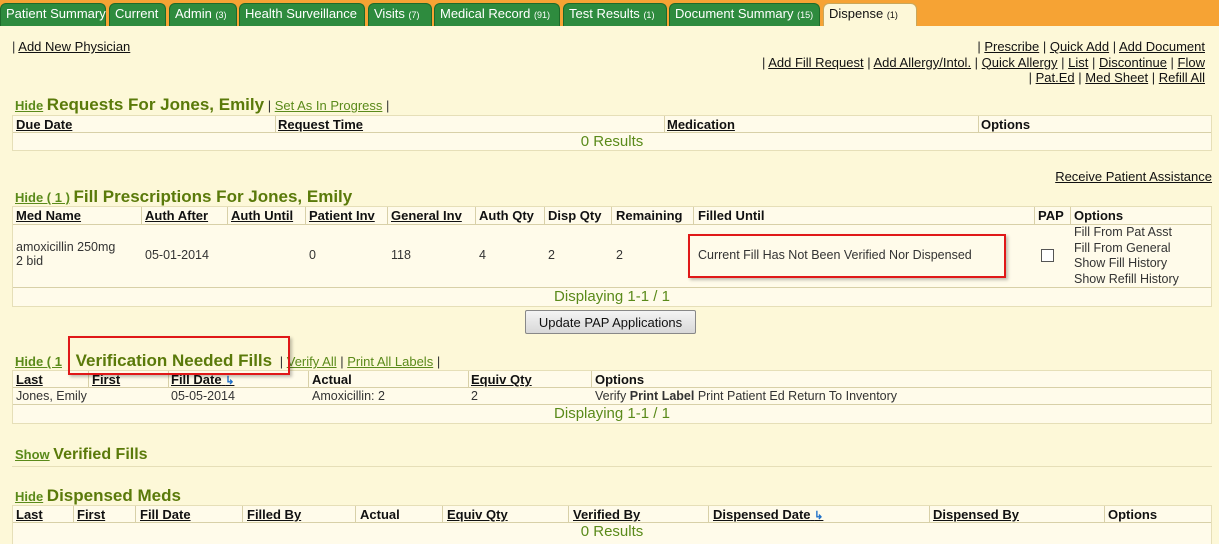 The height and width of the screenshot is (544, 1219). I want to click on add-document-link: Add Document, so click(1162, 46).